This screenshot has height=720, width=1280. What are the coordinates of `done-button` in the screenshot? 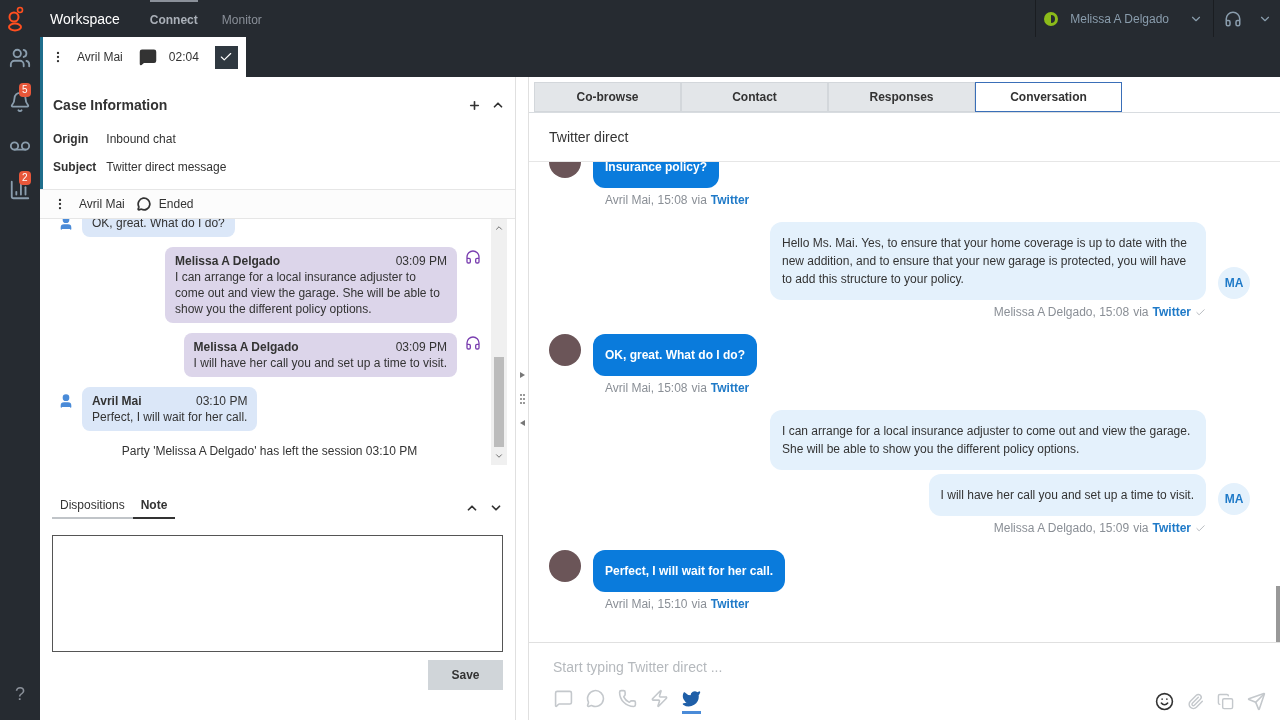 It's located at (226, 57).